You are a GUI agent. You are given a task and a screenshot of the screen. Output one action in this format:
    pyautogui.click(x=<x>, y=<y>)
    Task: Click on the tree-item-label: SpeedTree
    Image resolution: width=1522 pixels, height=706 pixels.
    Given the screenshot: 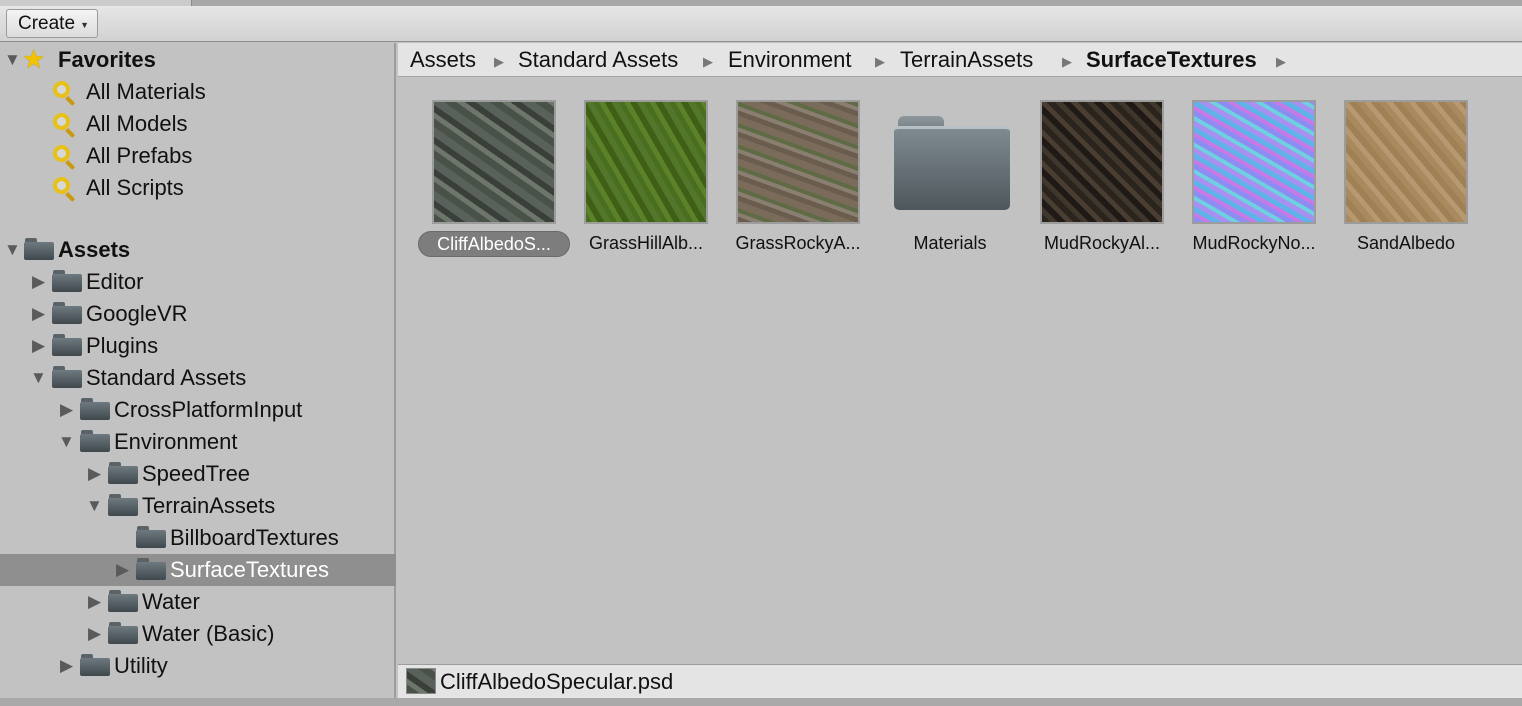 What is the action you would take?
    pyautogui.click(x=196, y=473)
    